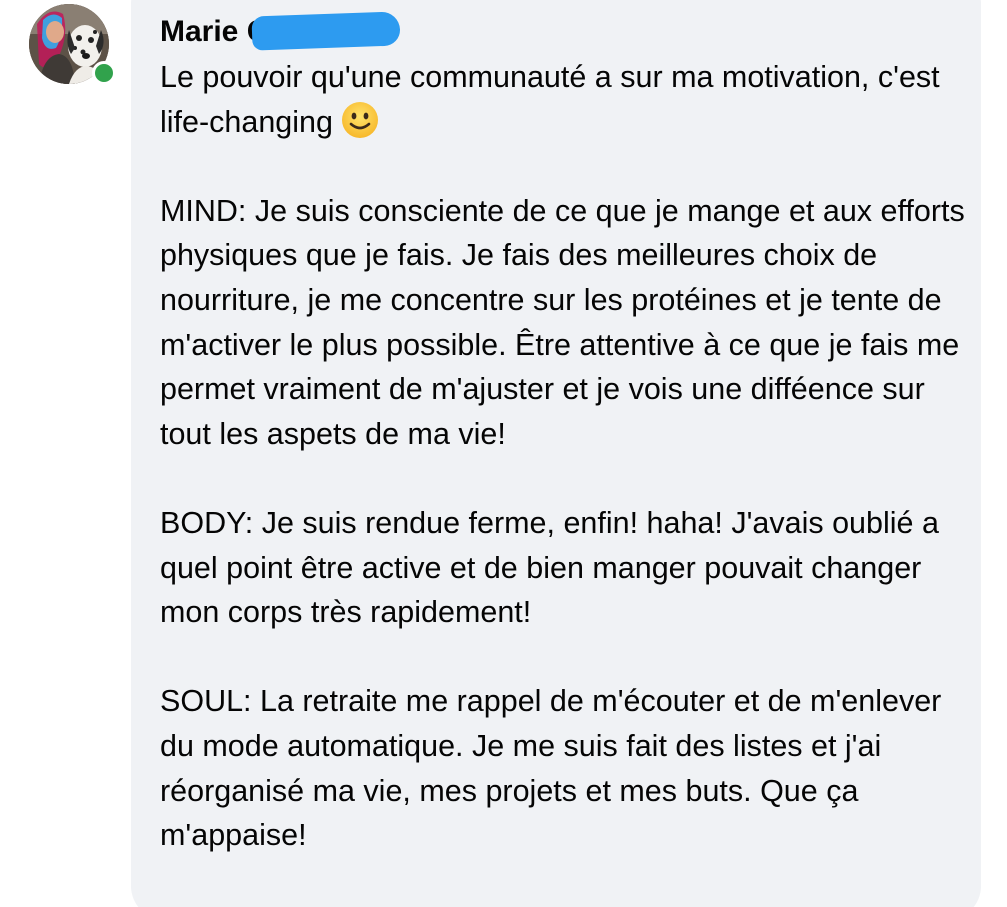 Image resolution: width=1007 pixels, height=907 pixels. Describe the element at coordinates (326, 31) in the screenshot. I see `name-redaction-scribble` at that location.